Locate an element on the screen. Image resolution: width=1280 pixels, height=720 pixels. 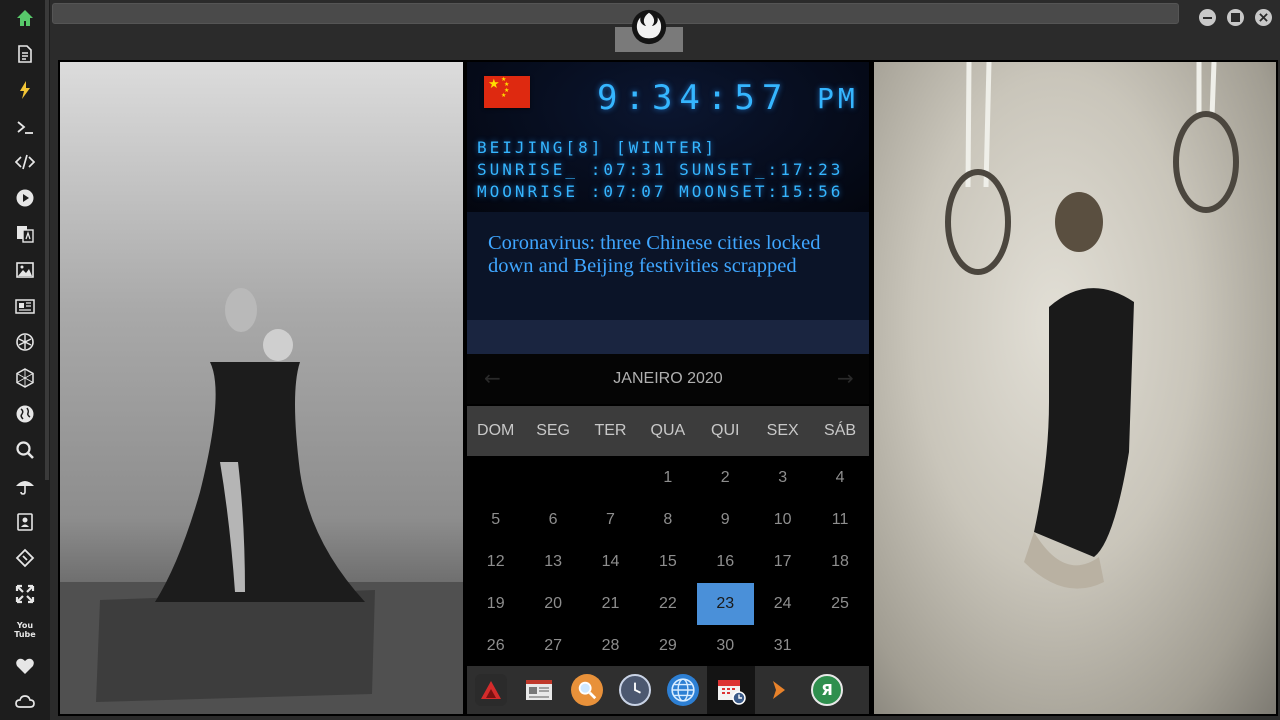
dock-item-arrow is located at coordinates (779, 690).